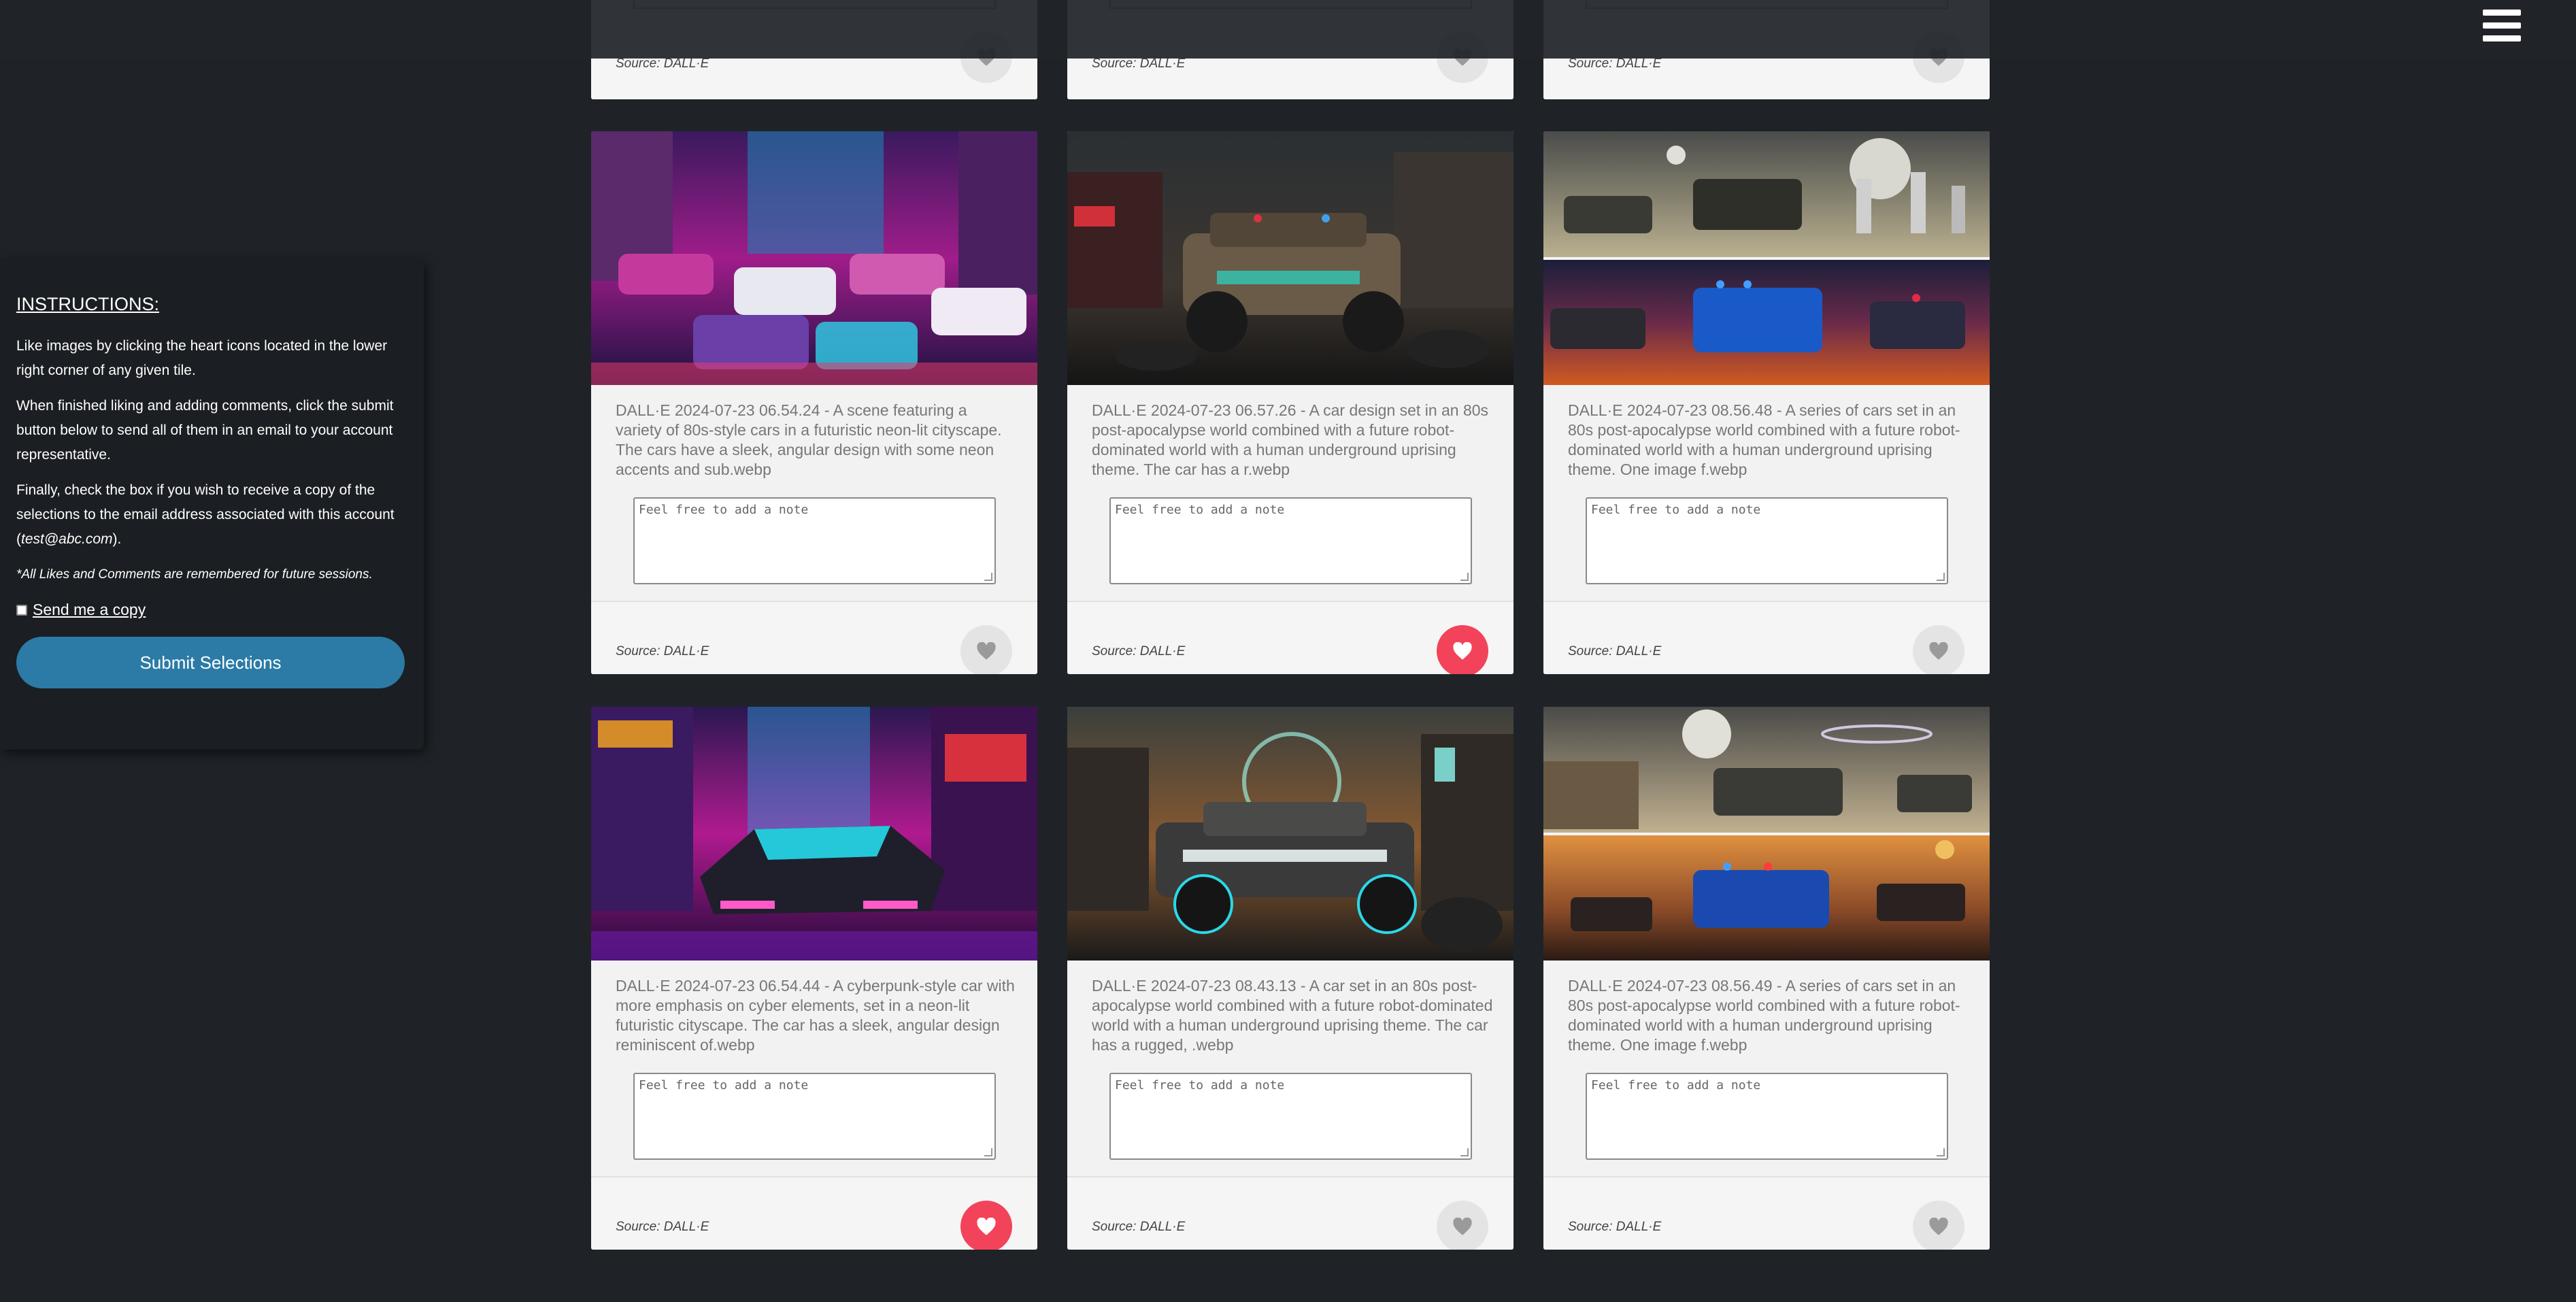 Image resolution: width=2576 pixels, height=1302 pixels. What do you see at coordinates (2502, 26) in the screenshot?
I see `hamburger-menu-icon` at bounding box center [2502, 26].